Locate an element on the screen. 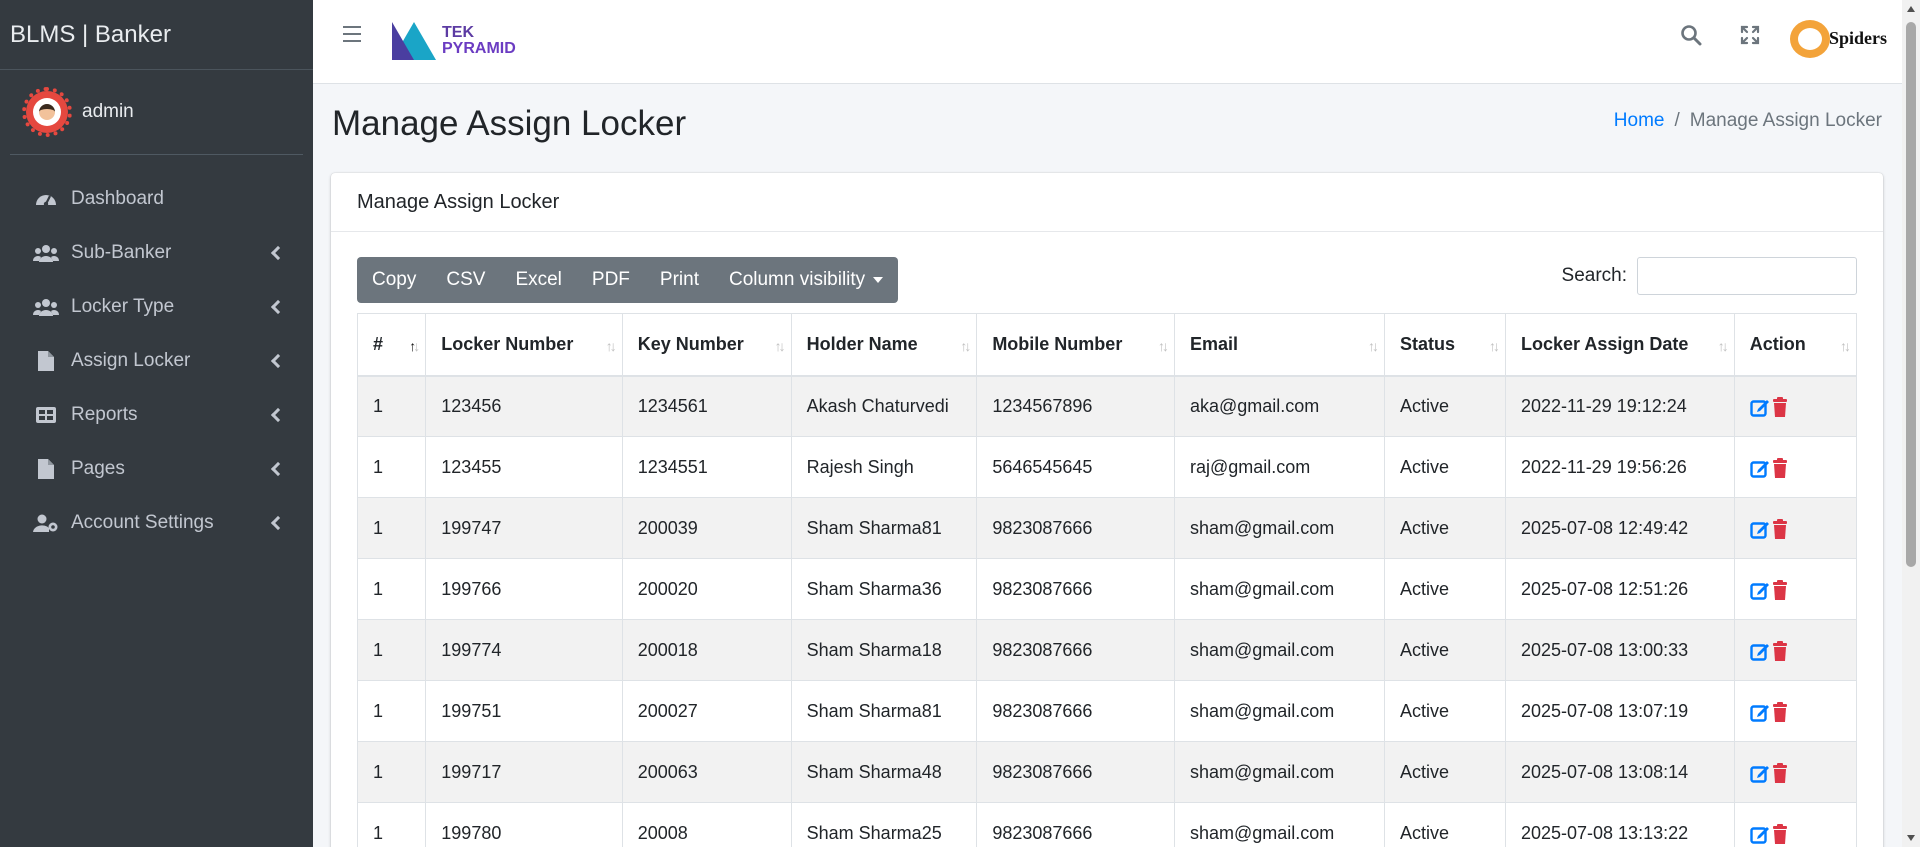  pdf-button: PDF is located at coordinates (611, 280).